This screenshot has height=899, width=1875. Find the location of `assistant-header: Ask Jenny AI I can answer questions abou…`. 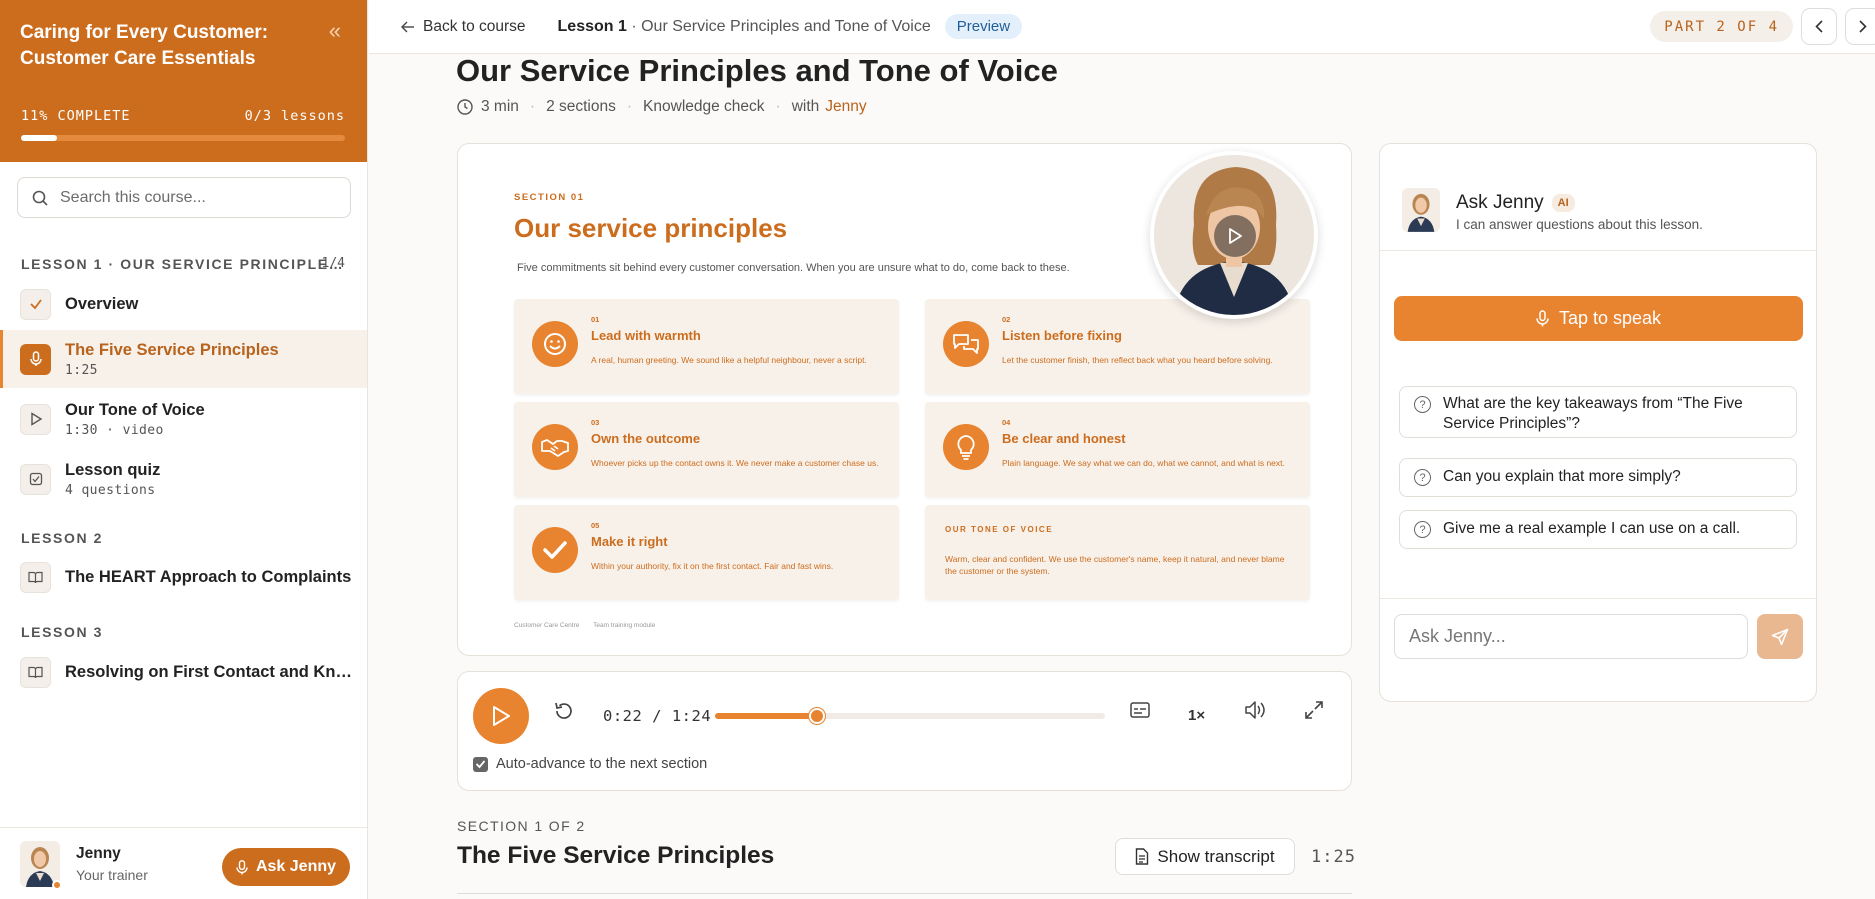

assistant-header: Ask Jenny AI I can answer questions abou… is located at coordinates (1598, 197).